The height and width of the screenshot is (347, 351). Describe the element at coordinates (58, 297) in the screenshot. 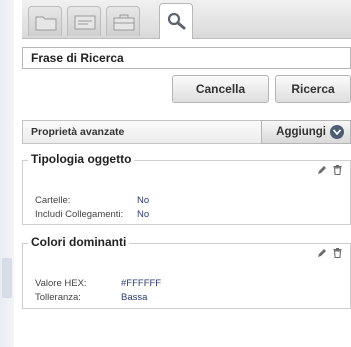

I see `tolerance-label: Tolleranza:` at that location.